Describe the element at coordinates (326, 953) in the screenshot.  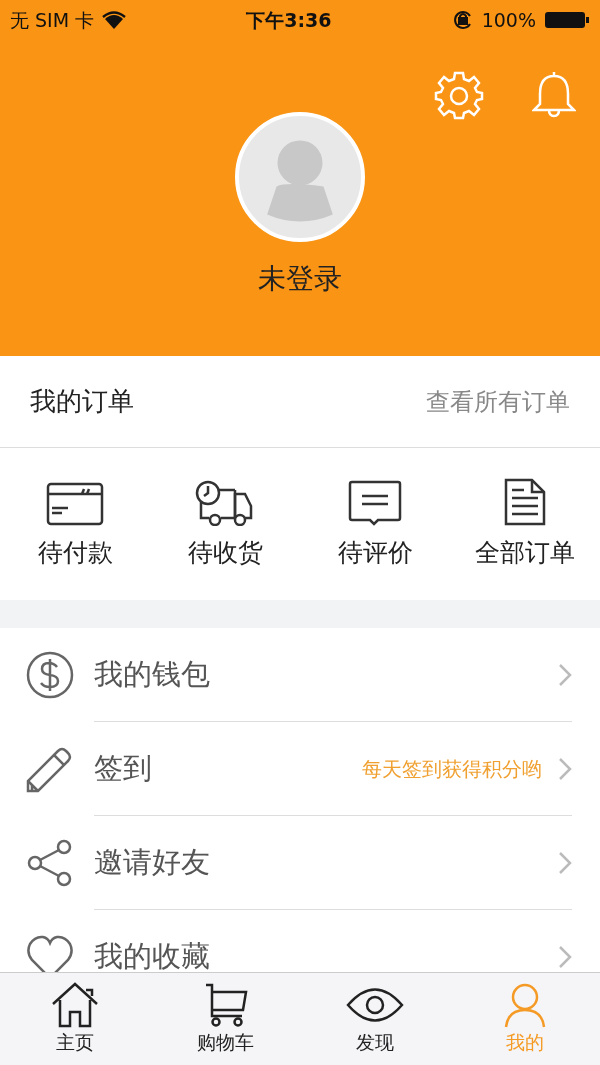
I see `menu-item-label: 我的收藏` at that location.